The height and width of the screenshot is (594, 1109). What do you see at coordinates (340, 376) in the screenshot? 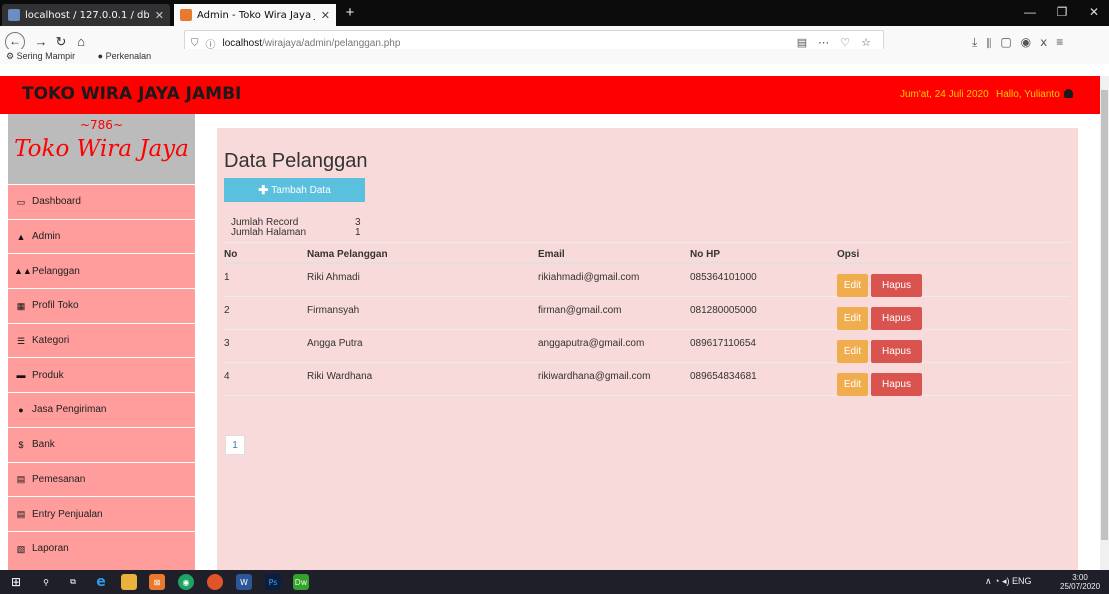
I see `cell-nama: Riki Wardhana` at bounding box center [340, 376].